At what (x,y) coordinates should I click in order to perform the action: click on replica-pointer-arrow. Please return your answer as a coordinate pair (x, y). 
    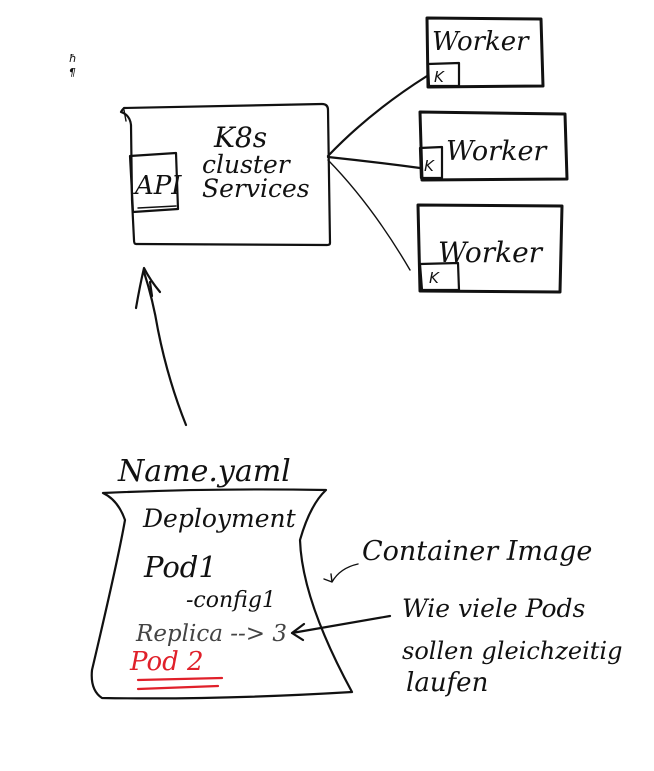
    Looking at the image, I should click on (341, 628).